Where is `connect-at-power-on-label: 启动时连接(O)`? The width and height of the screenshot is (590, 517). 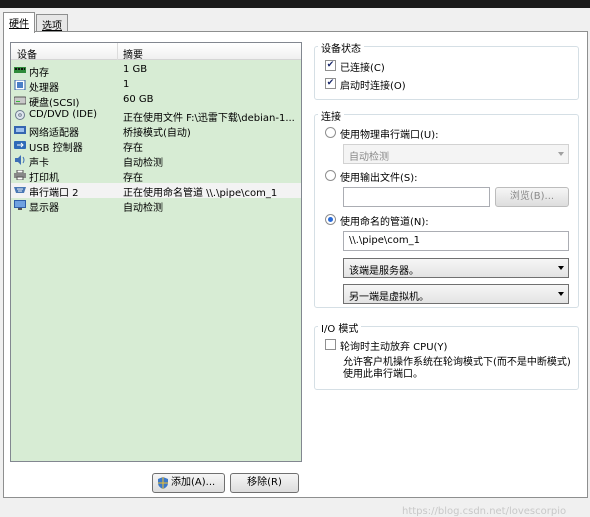 connect-at-power-on-label: 启动时连接(O) is located at coordinates (373, 86).